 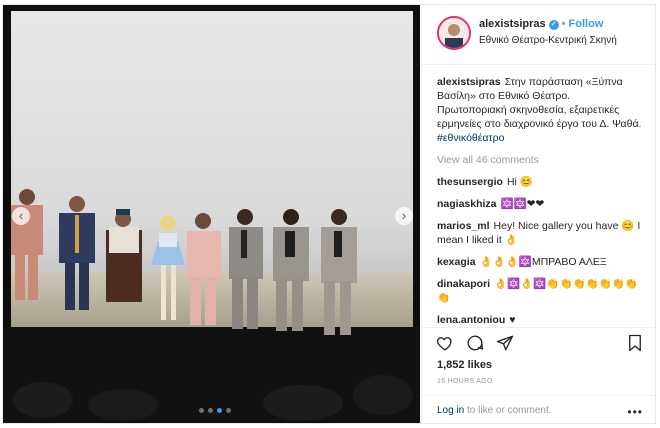 I want to click on login-link: Log in, so click(x=450, y=410).